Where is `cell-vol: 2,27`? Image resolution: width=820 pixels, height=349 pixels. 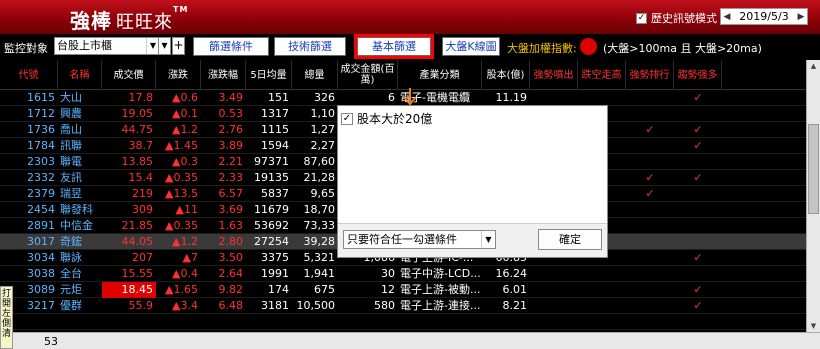 cell-vol: 2,27 is located at coordinates (323, 145).